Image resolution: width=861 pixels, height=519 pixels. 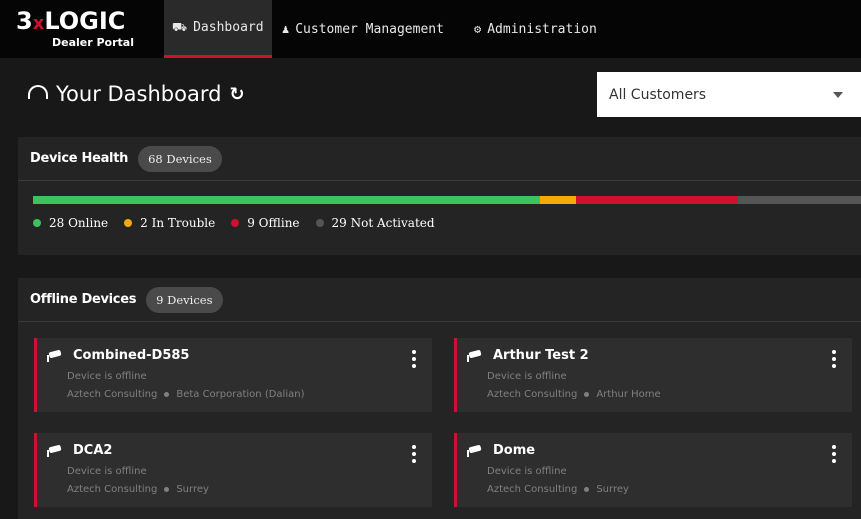 What do you see at coordinates (273, 223) in the screenshot?
I see `legend-label: 9 Offline` at bounding box center [273, 223].